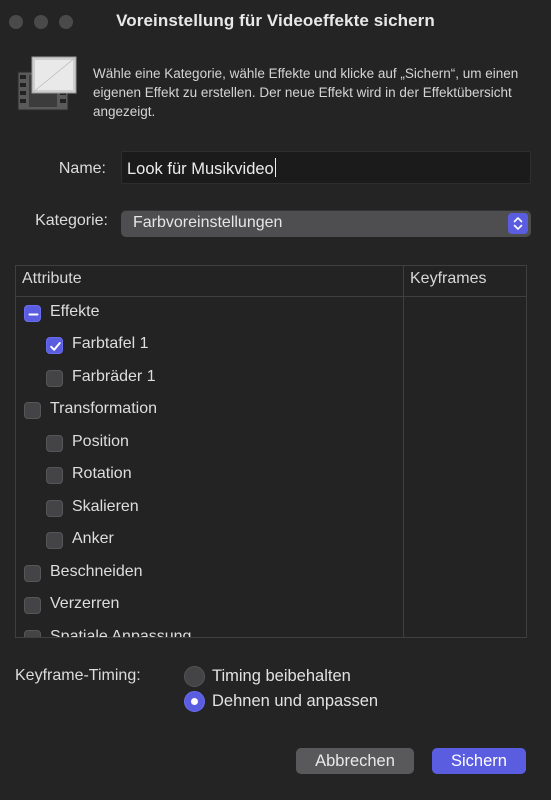 The width and height of the screenshot is (551, 800). Describe the element at coordinates (194, 676) in the screenshot. I see `radio-timing-beibehalten` at that location.